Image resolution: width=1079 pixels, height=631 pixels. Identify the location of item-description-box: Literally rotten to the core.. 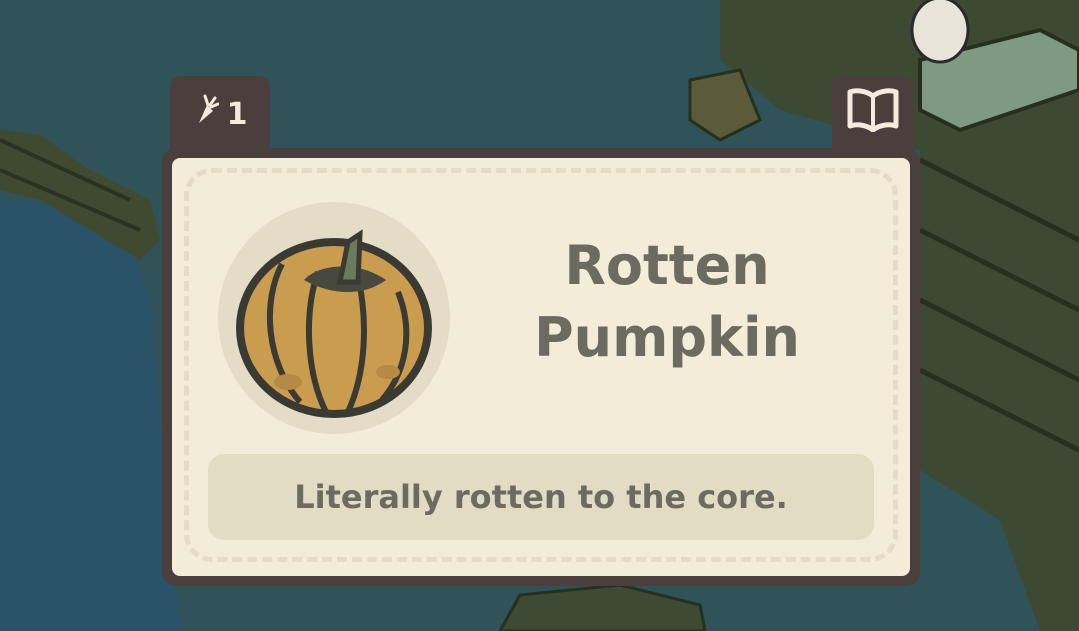
(541, 497).